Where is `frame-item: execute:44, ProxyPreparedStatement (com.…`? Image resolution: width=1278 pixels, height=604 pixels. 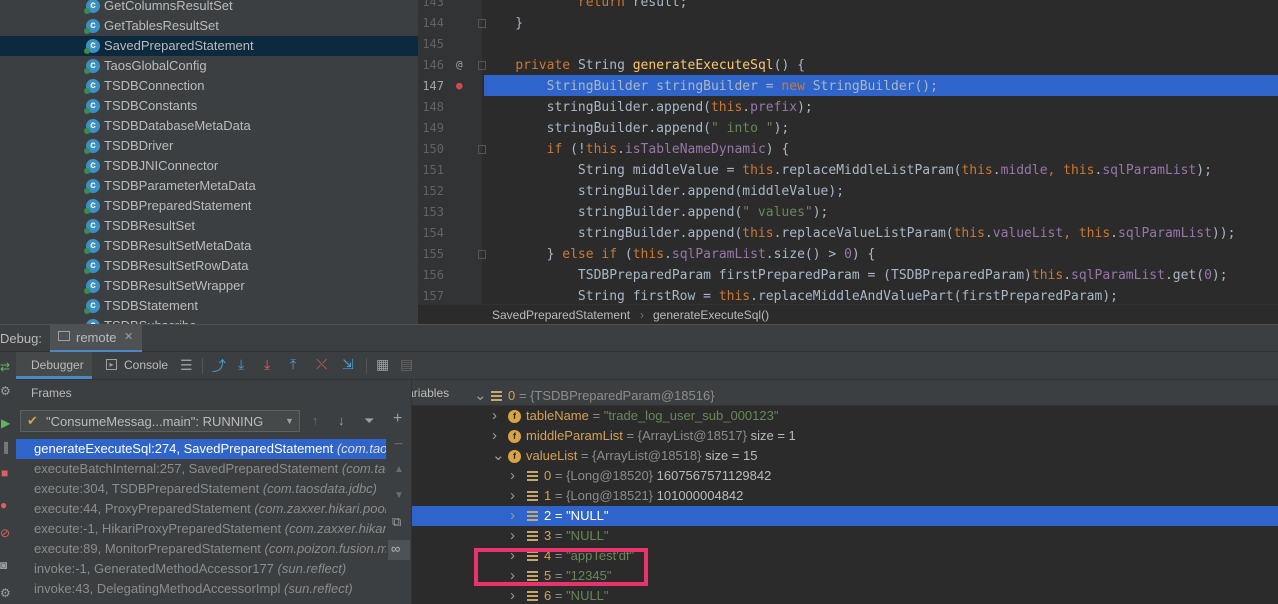
frame-item: execute:44, ProxyPreparedStatement (com.… is located at coordinates (203, 509).